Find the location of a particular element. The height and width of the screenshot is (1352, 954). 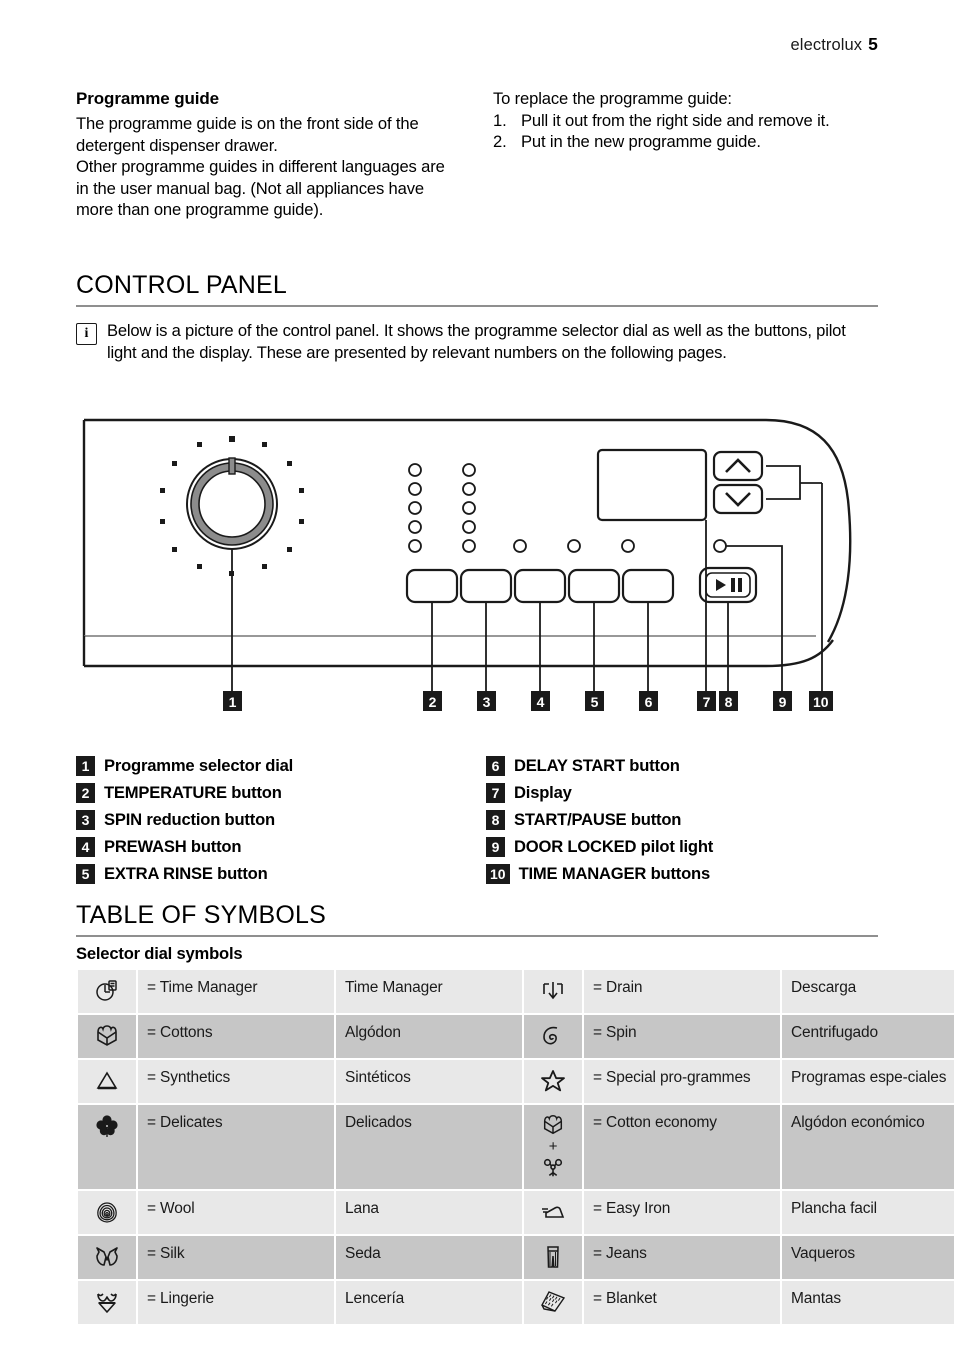

symbol-meaning-en: = Synthetics is located at coordinates (236, 1081).